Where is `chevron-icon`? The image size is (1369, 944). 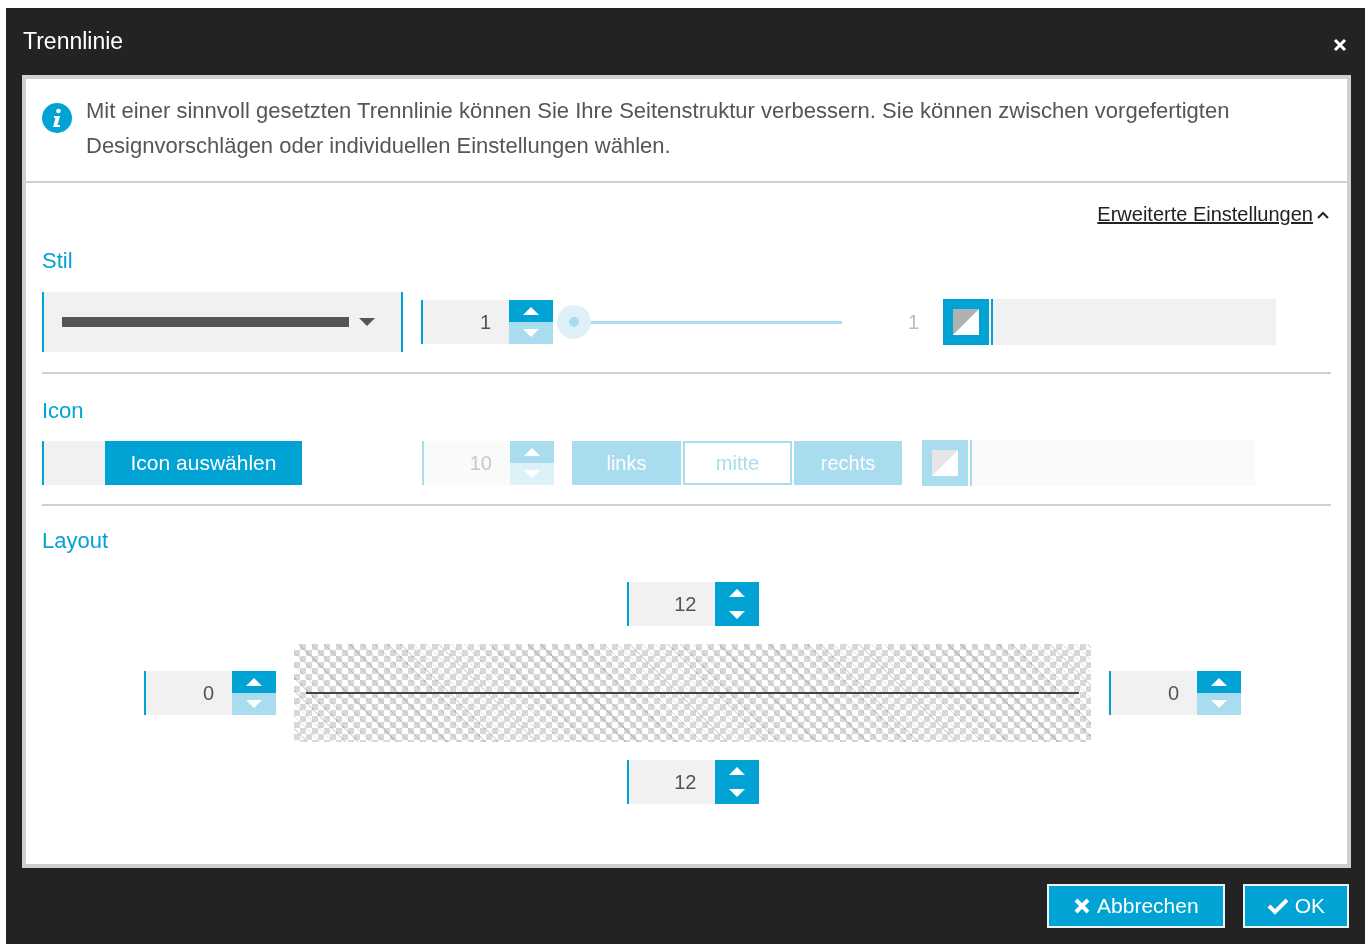
chevron-icon is located at coordinates (1323, 214).